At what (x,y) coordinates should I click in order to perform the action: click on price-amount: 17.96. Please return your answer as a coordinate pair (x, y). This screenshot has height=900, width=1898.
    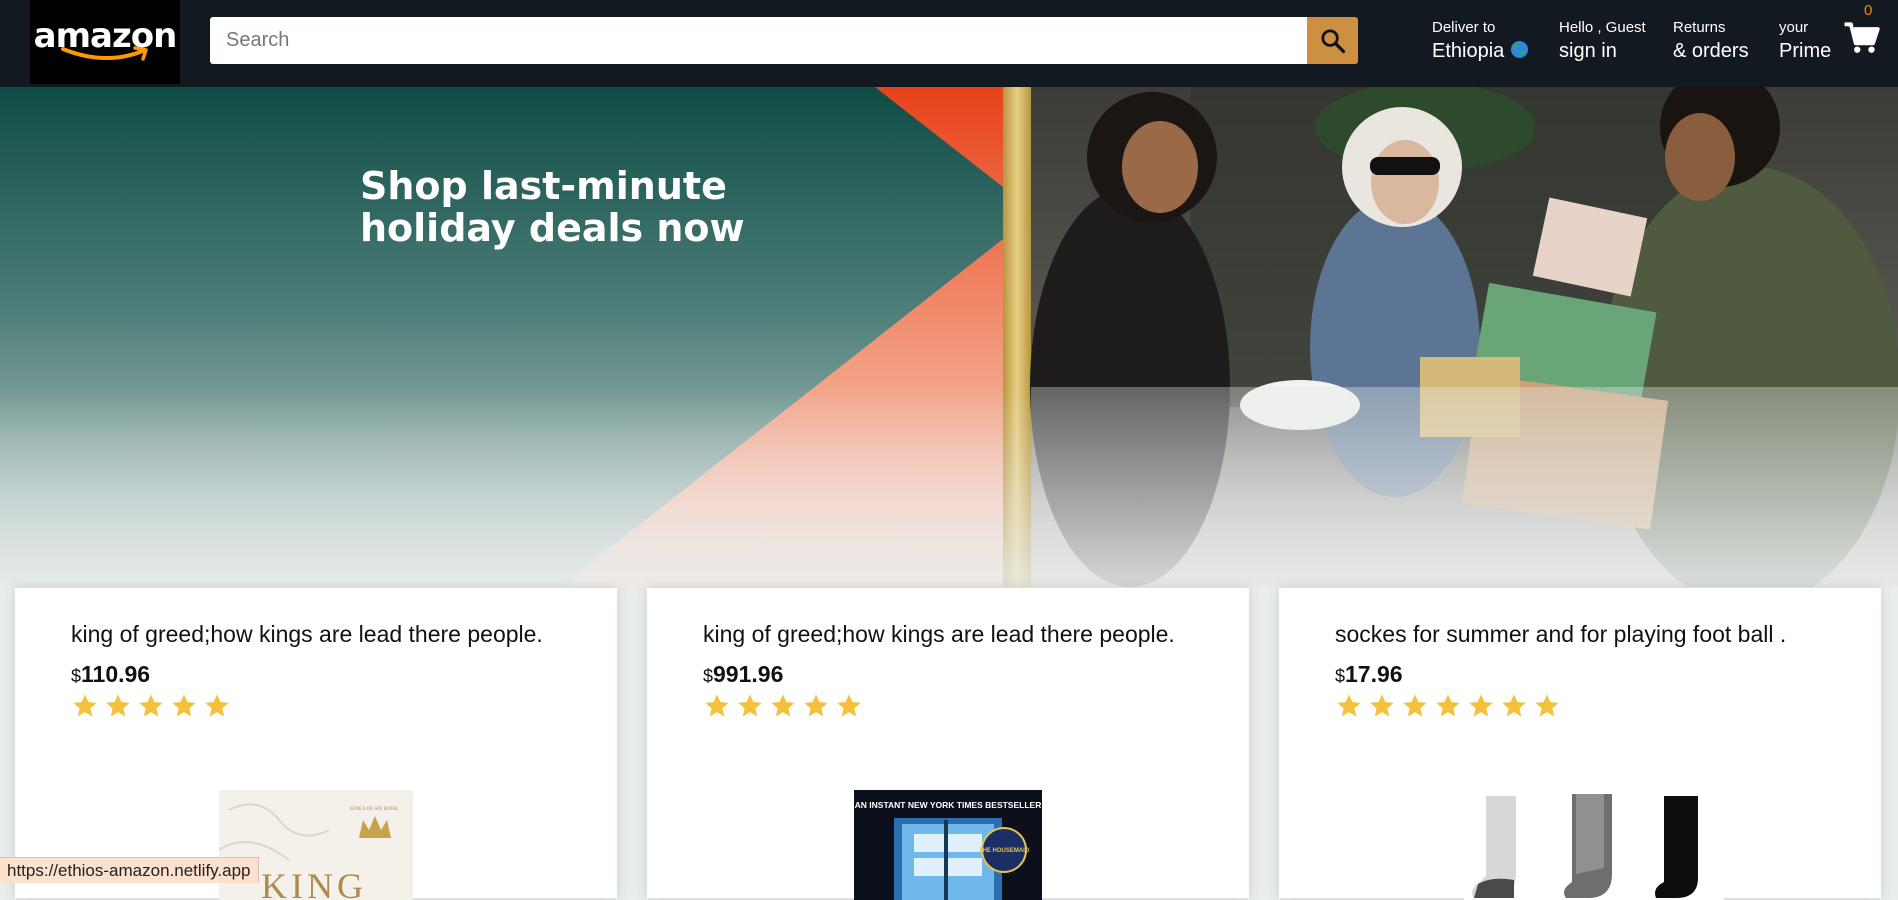
    Looking at the image, I should click on (1374, 674).